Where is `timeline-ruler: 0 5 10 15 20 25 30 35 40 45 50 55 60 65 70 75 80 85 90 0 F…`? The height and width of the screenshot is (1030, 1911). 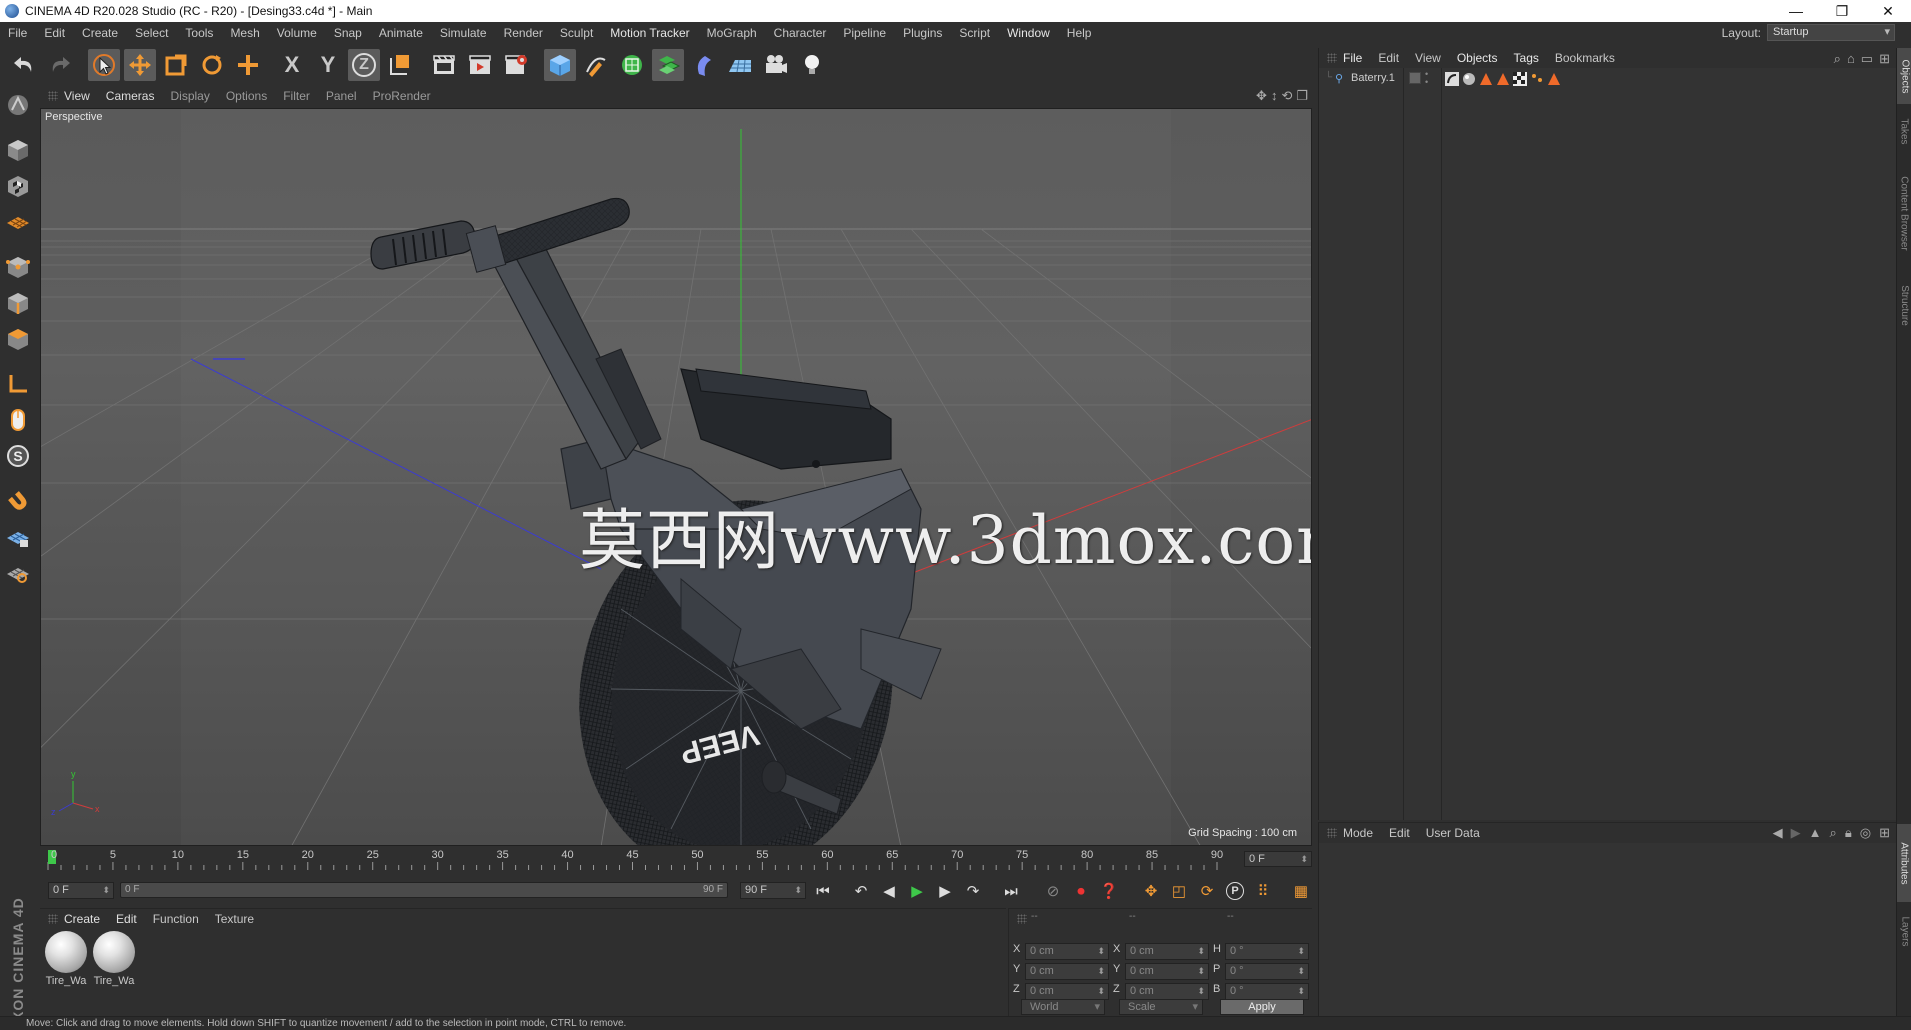
timeline-ruler: 0 5 10 15 20 25 30 35 40 45 50 55 60 65 70 75 80 85 90 0 F… is located at coordinates (676, 860).